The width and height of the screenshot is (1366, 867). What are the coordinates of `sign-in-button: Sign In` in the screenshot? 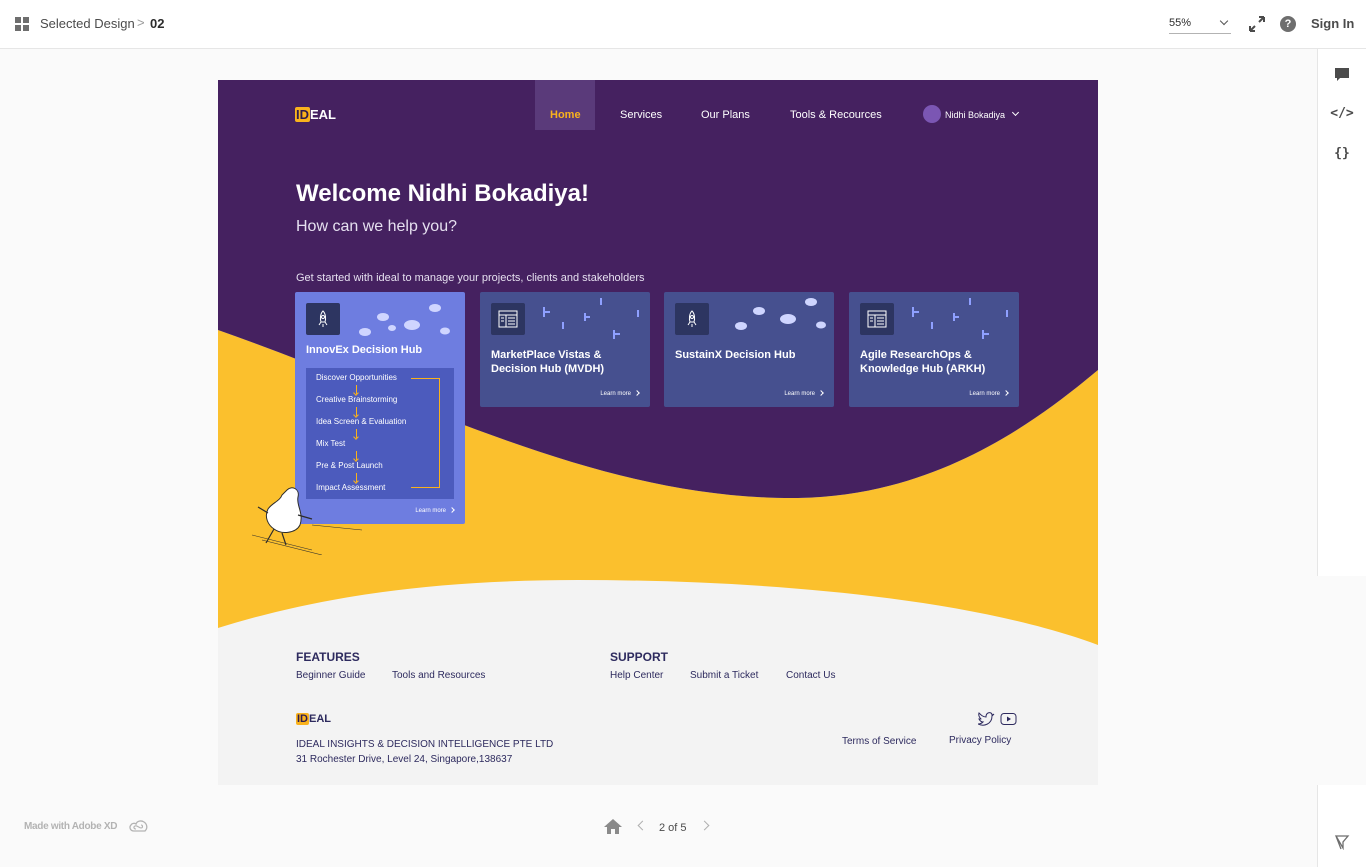 It's located at (1332, 23).